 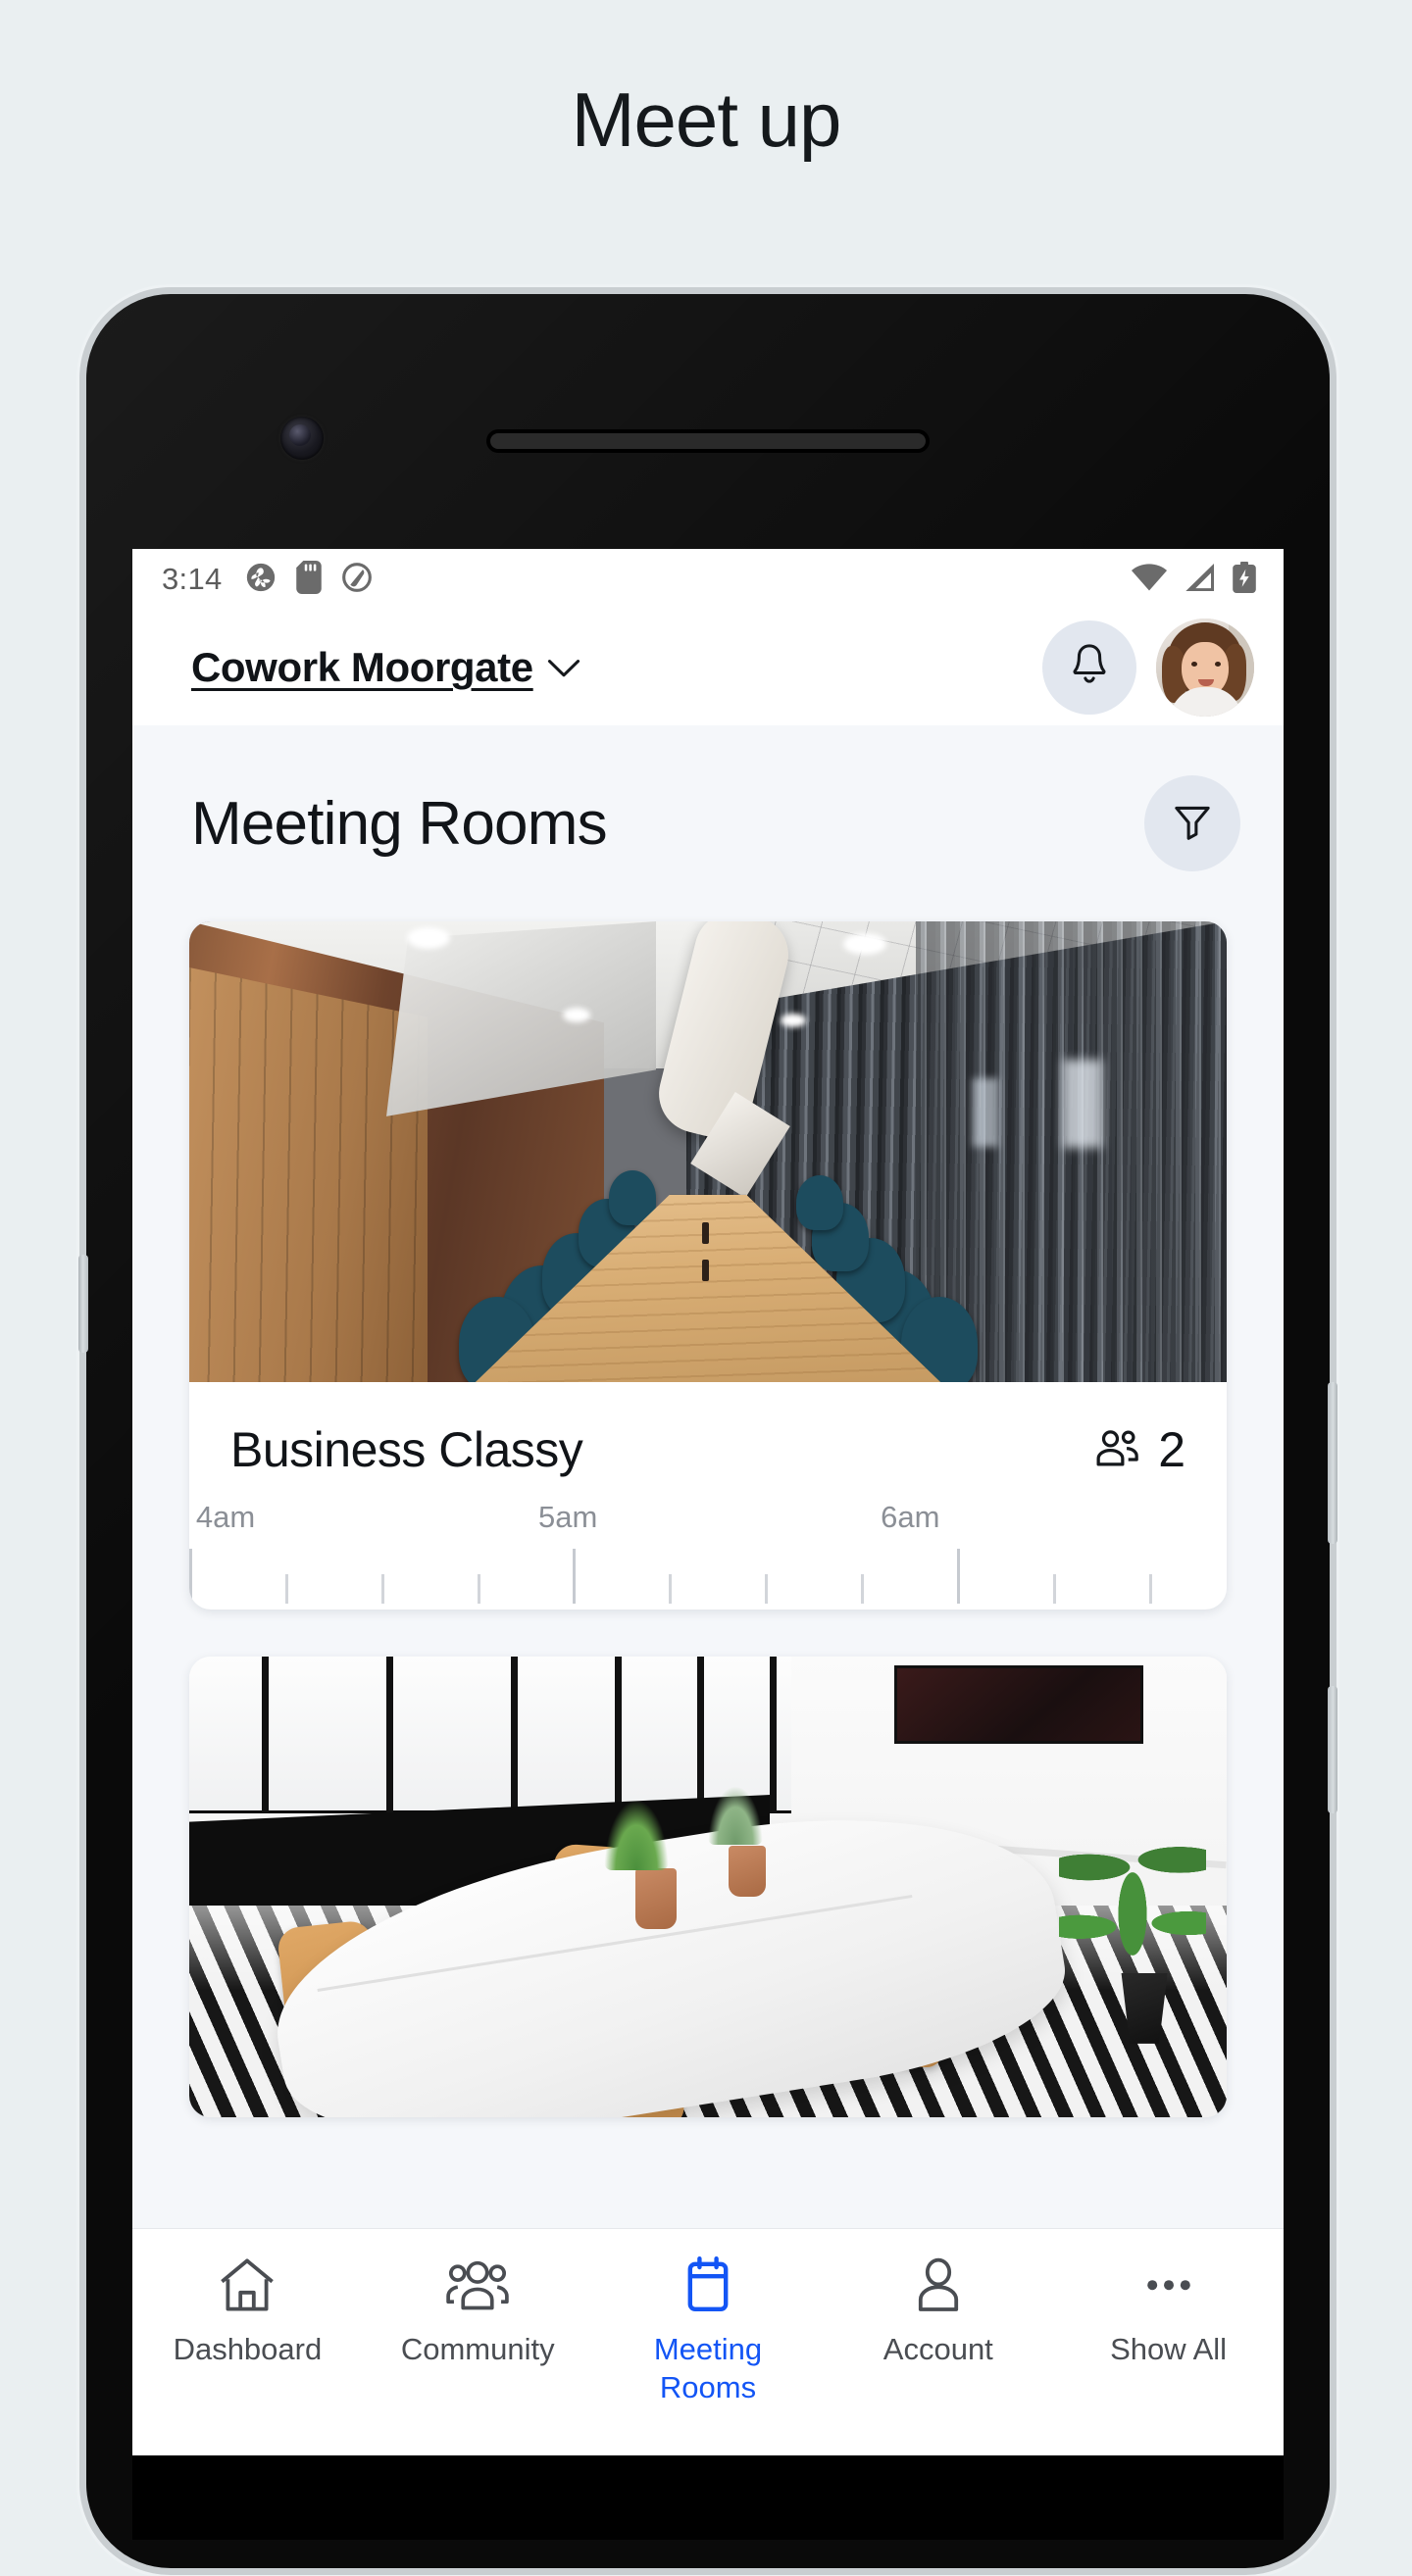 I want to click on cellular-signal-icon, so click(x=1200, y=580).